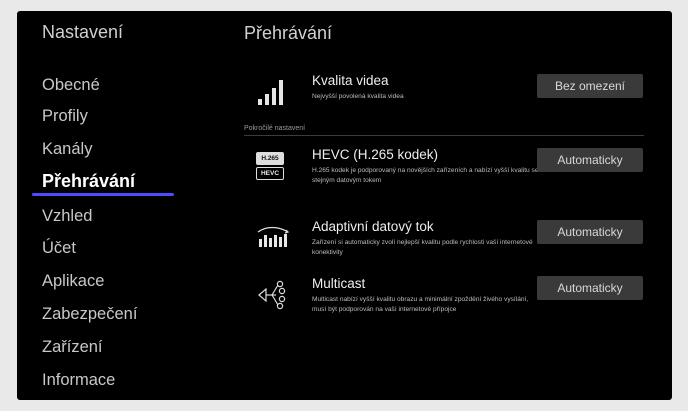  Describe the element at coordinates (67, 216) in the screenshot. I see `menu-item-appearance: Vzhled` at that location.